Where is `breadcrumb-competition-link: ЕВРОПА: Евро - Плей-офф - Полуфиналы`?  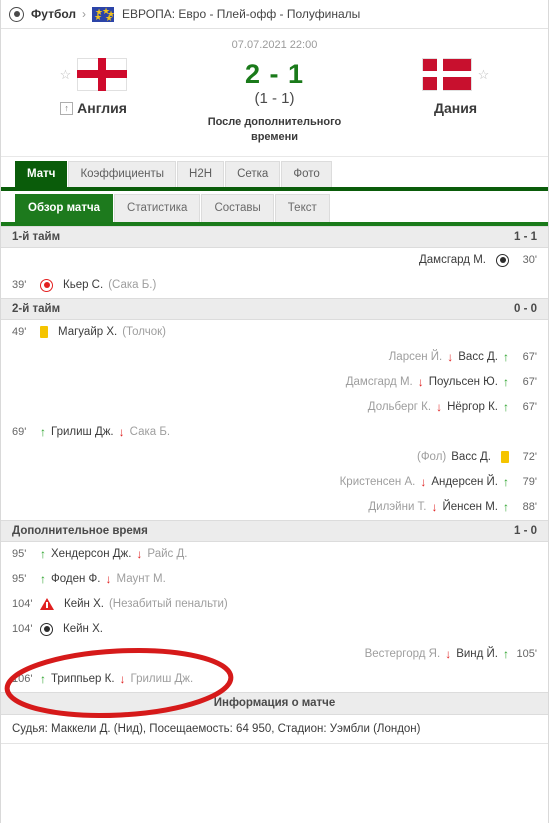 breadcrumb-competition-link: ЕВРОПА: Евро - Плей-офф - Полуфиналы is located at coordinates (241, 14).